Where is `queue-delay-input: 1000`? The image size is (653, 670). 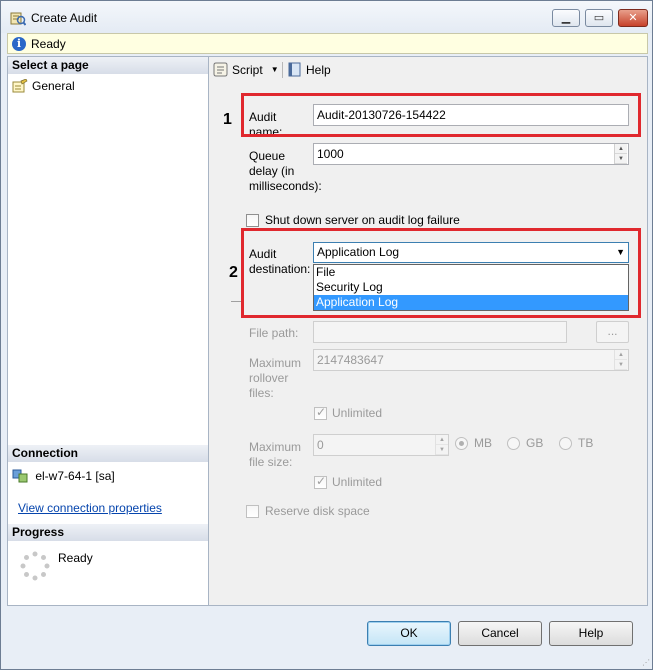 queue-delay-input: 1000 is located at coordinates (471, 154).